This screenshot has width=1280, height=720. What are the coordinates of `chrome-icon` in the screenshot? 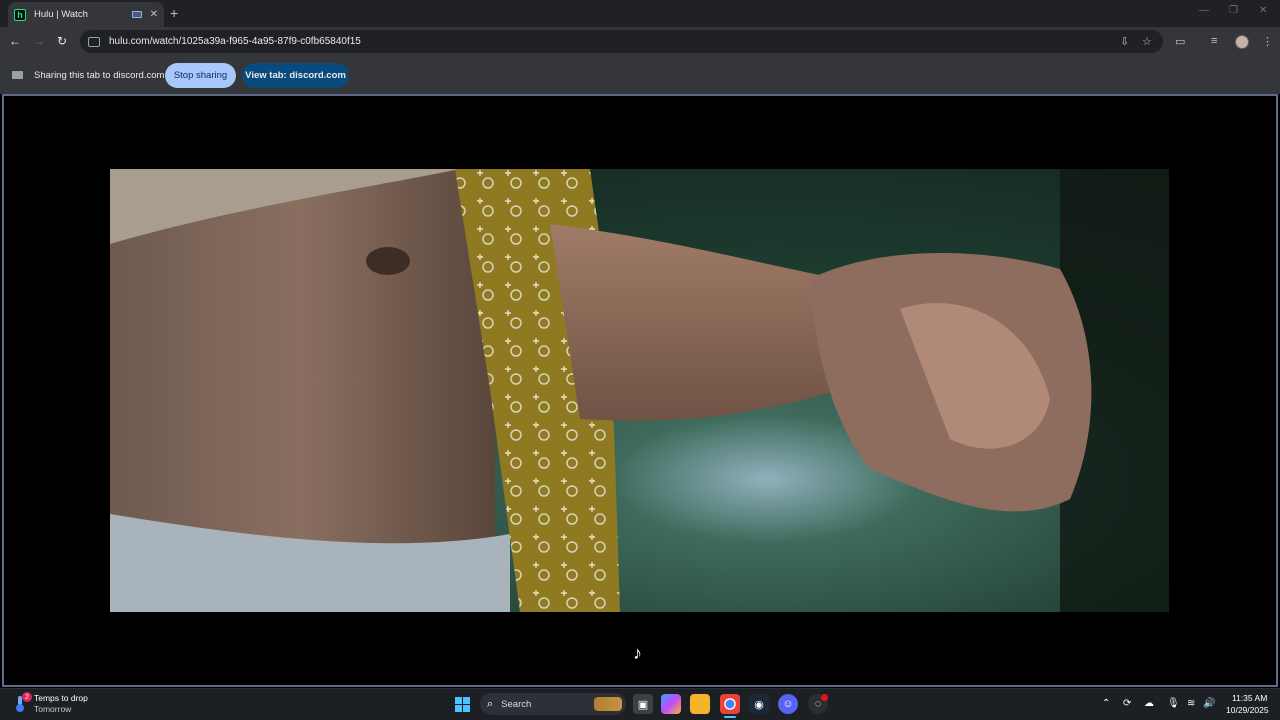 It's located at (730, 704).